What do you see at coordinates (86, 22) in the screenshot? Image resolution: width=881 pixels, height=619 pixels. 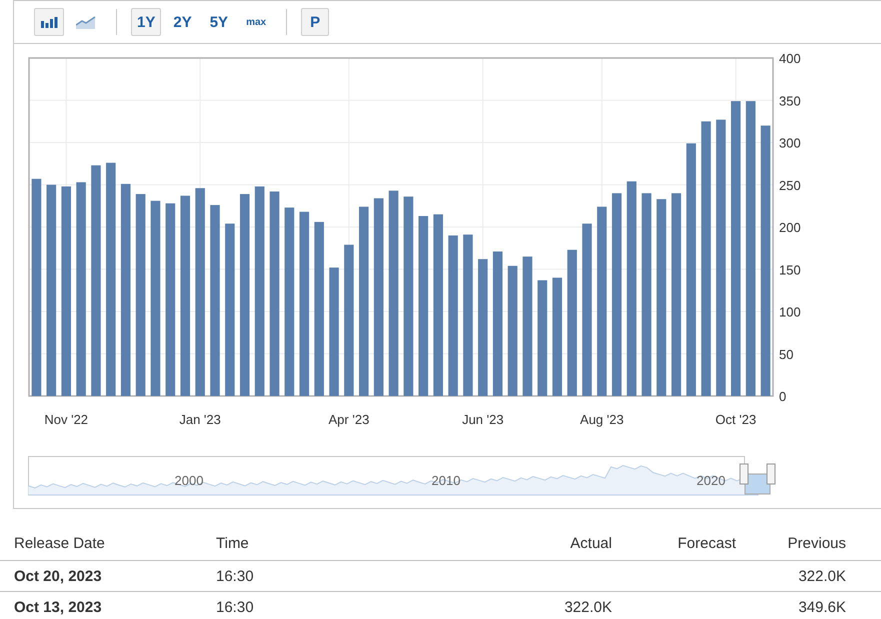 I see `area-chart-icon` at bounding box center [86, 22].